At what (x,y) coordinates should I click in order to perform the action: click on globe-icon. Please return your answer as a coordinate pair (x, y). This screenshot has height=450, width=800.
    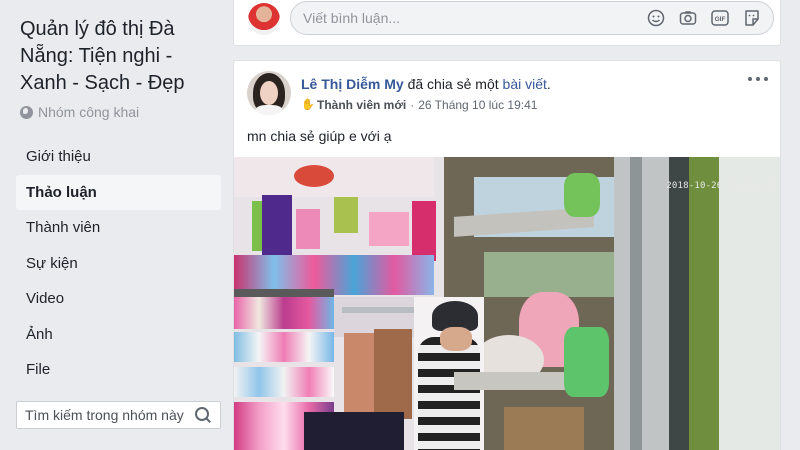
    Looking at the image, I should click on (26, 112).